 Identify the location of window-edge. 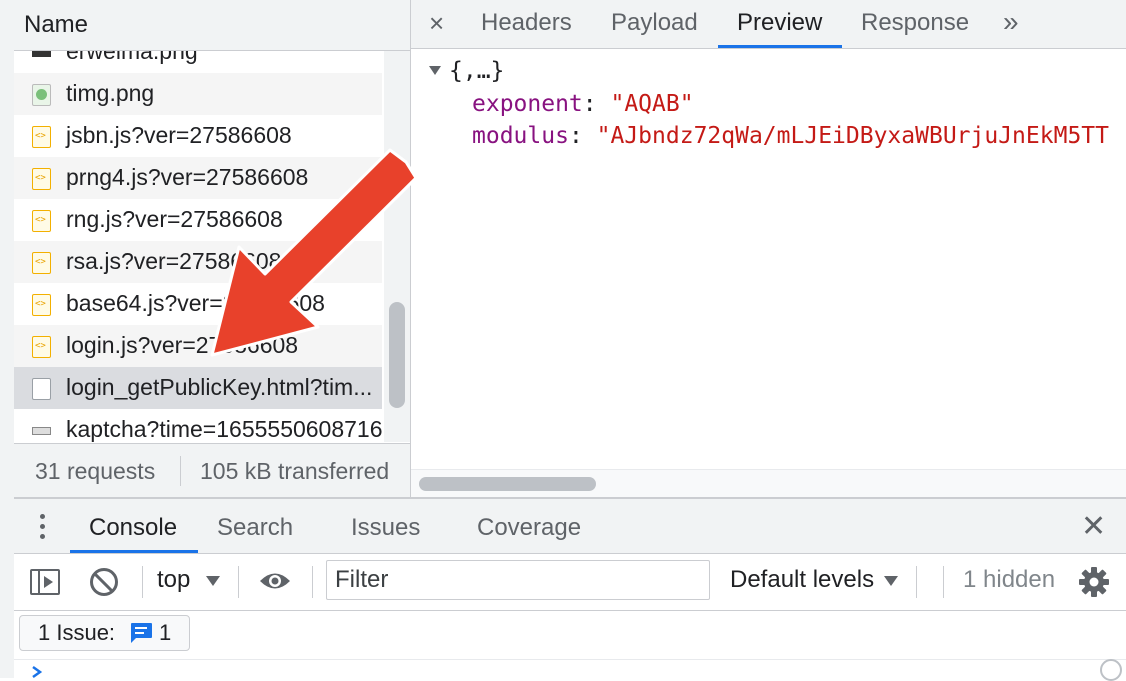
(7, 339).